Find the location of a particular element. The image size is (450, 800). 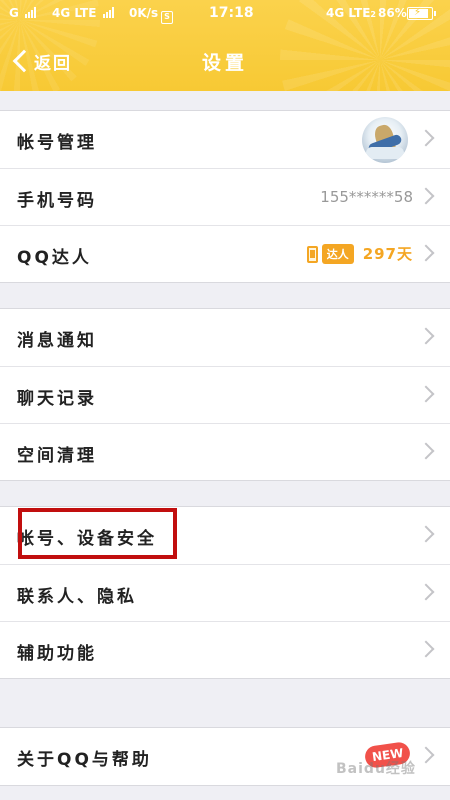

battery-icon: ⚡ is located at coordinates (421, 13).